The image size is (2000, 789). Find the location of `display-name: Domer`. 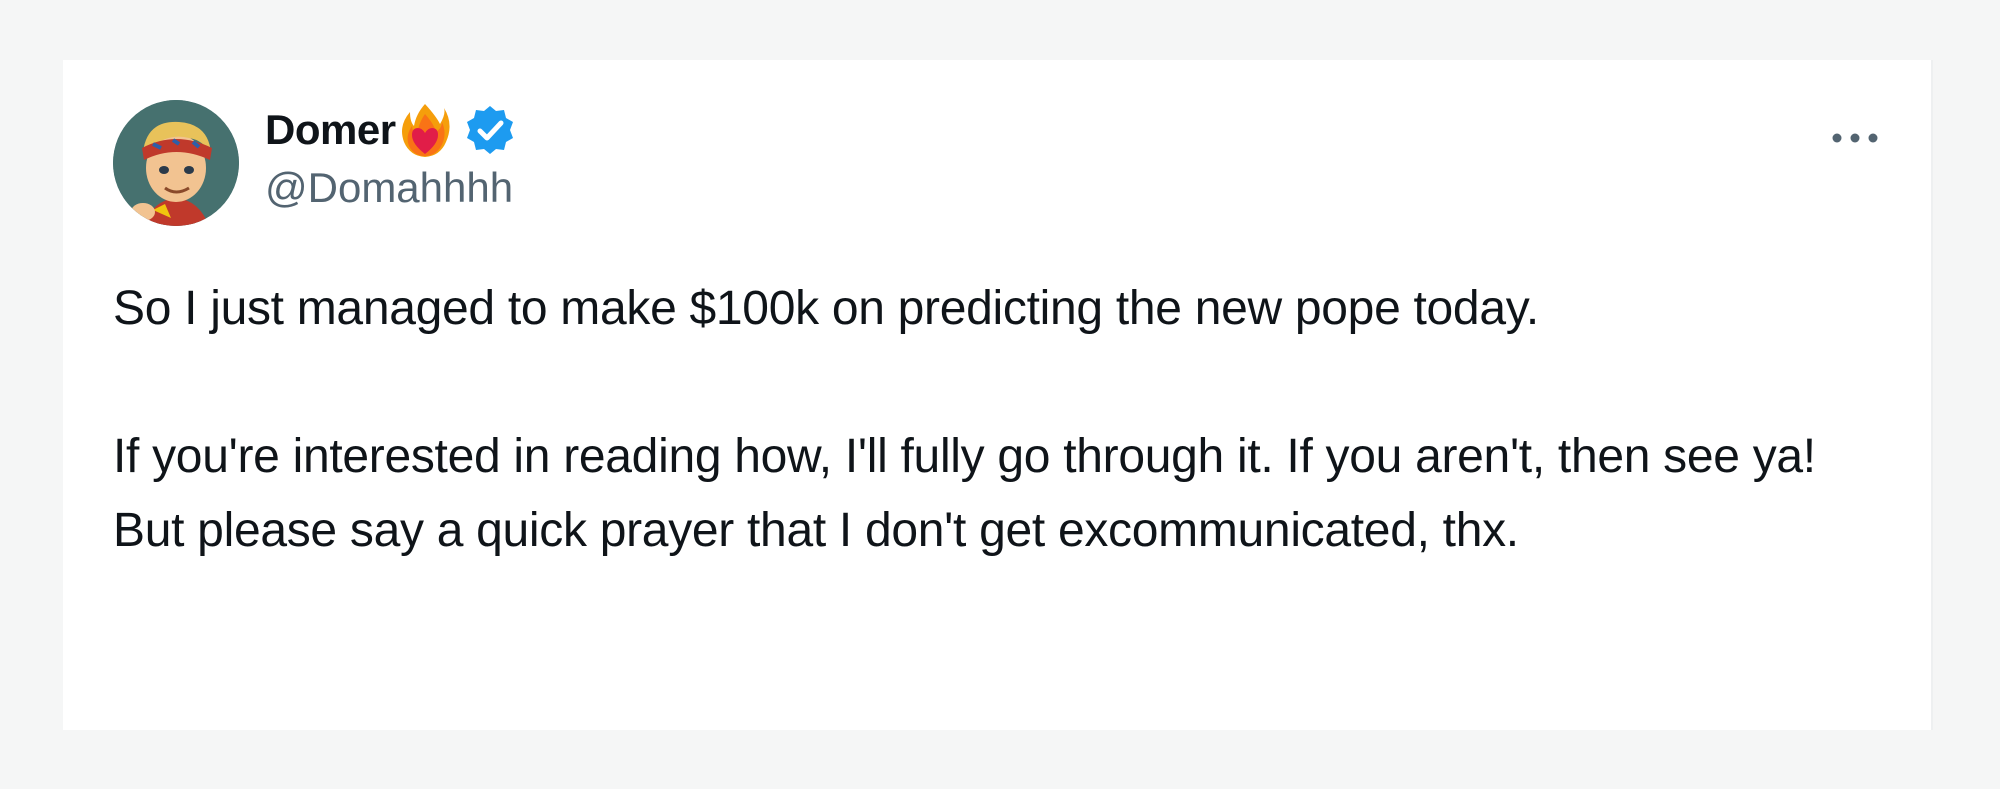

display-name: Domer is located at coordinates (330, 130).